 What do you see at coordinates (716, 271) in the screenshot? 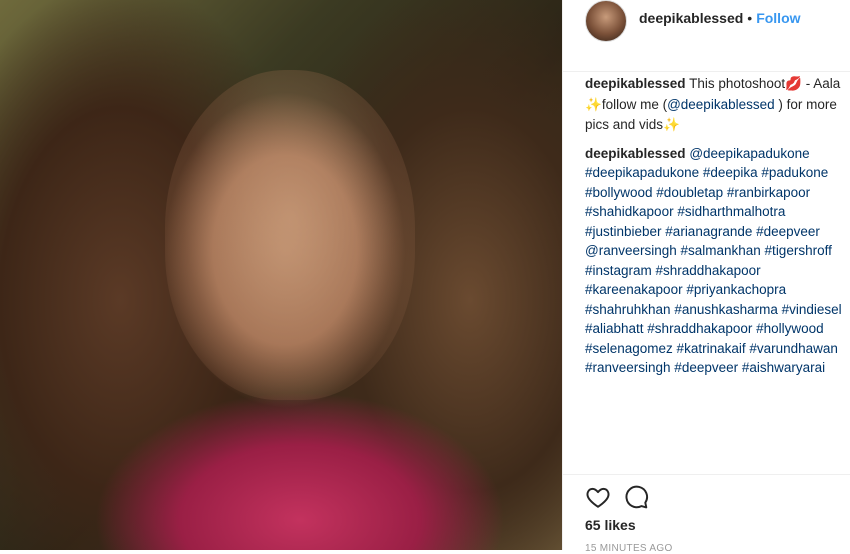
I see `hashtag-line: #instagram #shraddhakapoor` at bounding box center [716, 271].